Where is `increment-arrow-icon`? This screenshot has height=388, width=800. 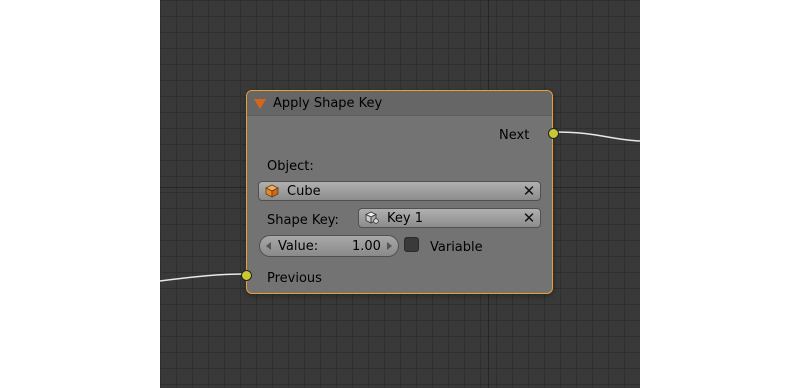 increment-arrow-icon is located at coordinates (389, 246).